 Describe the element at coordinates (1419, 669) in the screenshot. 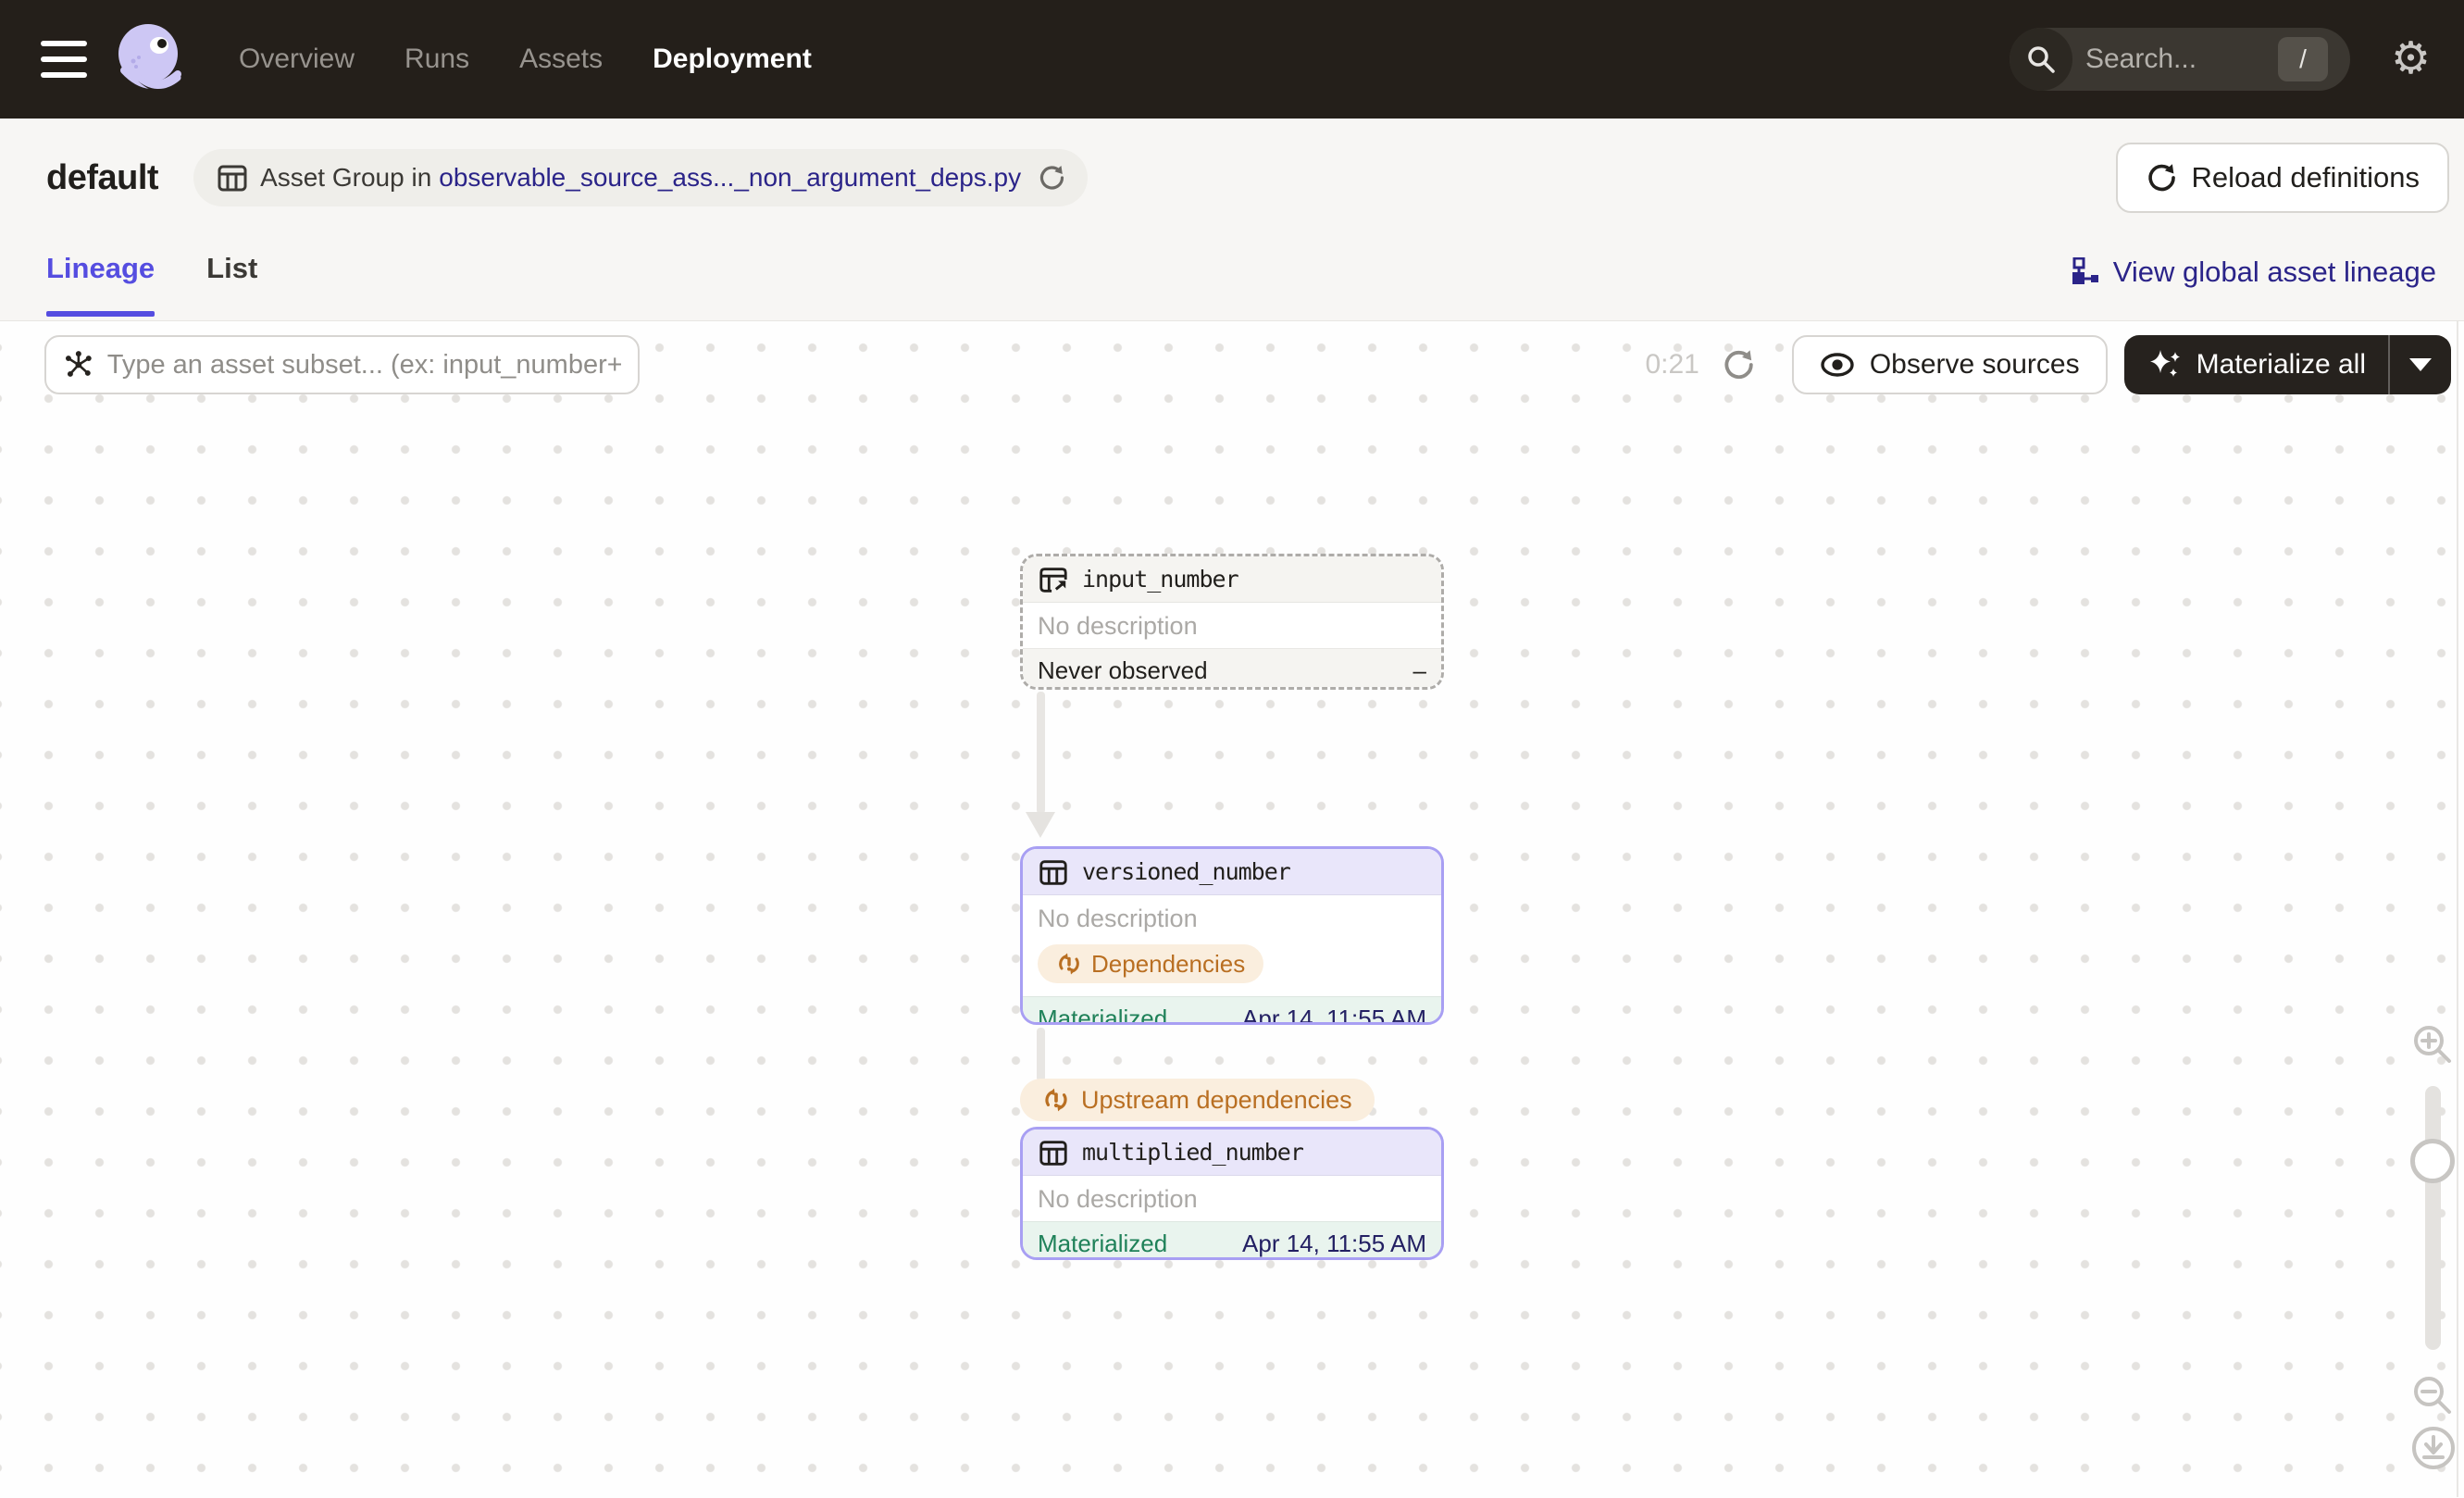

I see `asset-status-value: –` at that location.